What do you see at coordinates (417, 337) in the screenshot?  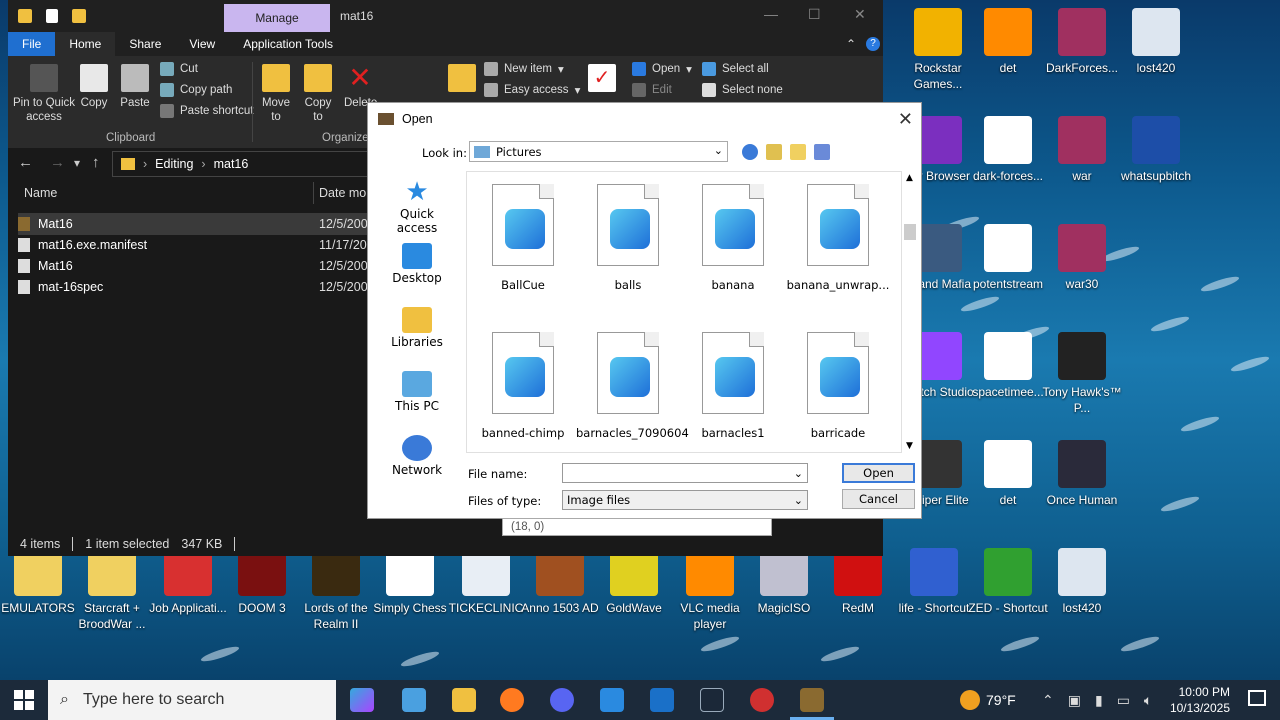 I see `place-libraries: Libraries` at bounding box center [417, 337].